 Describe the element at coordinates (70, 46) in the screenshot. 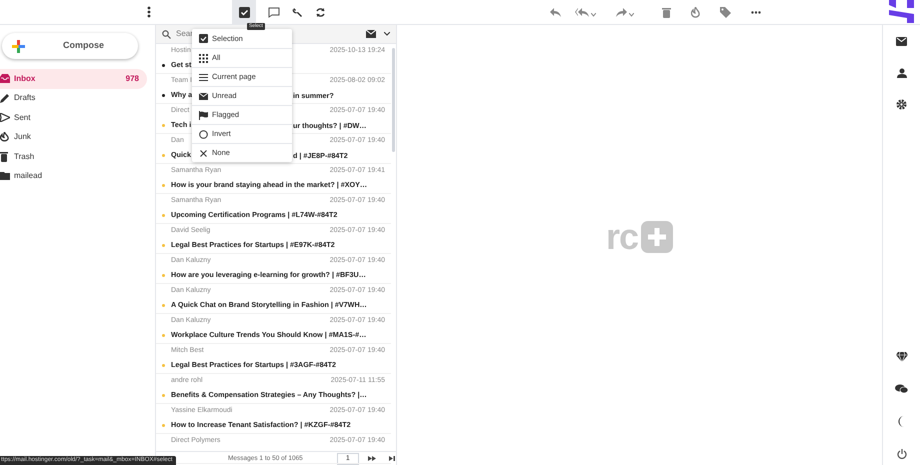

I see `compose-button: Compose` at that location.